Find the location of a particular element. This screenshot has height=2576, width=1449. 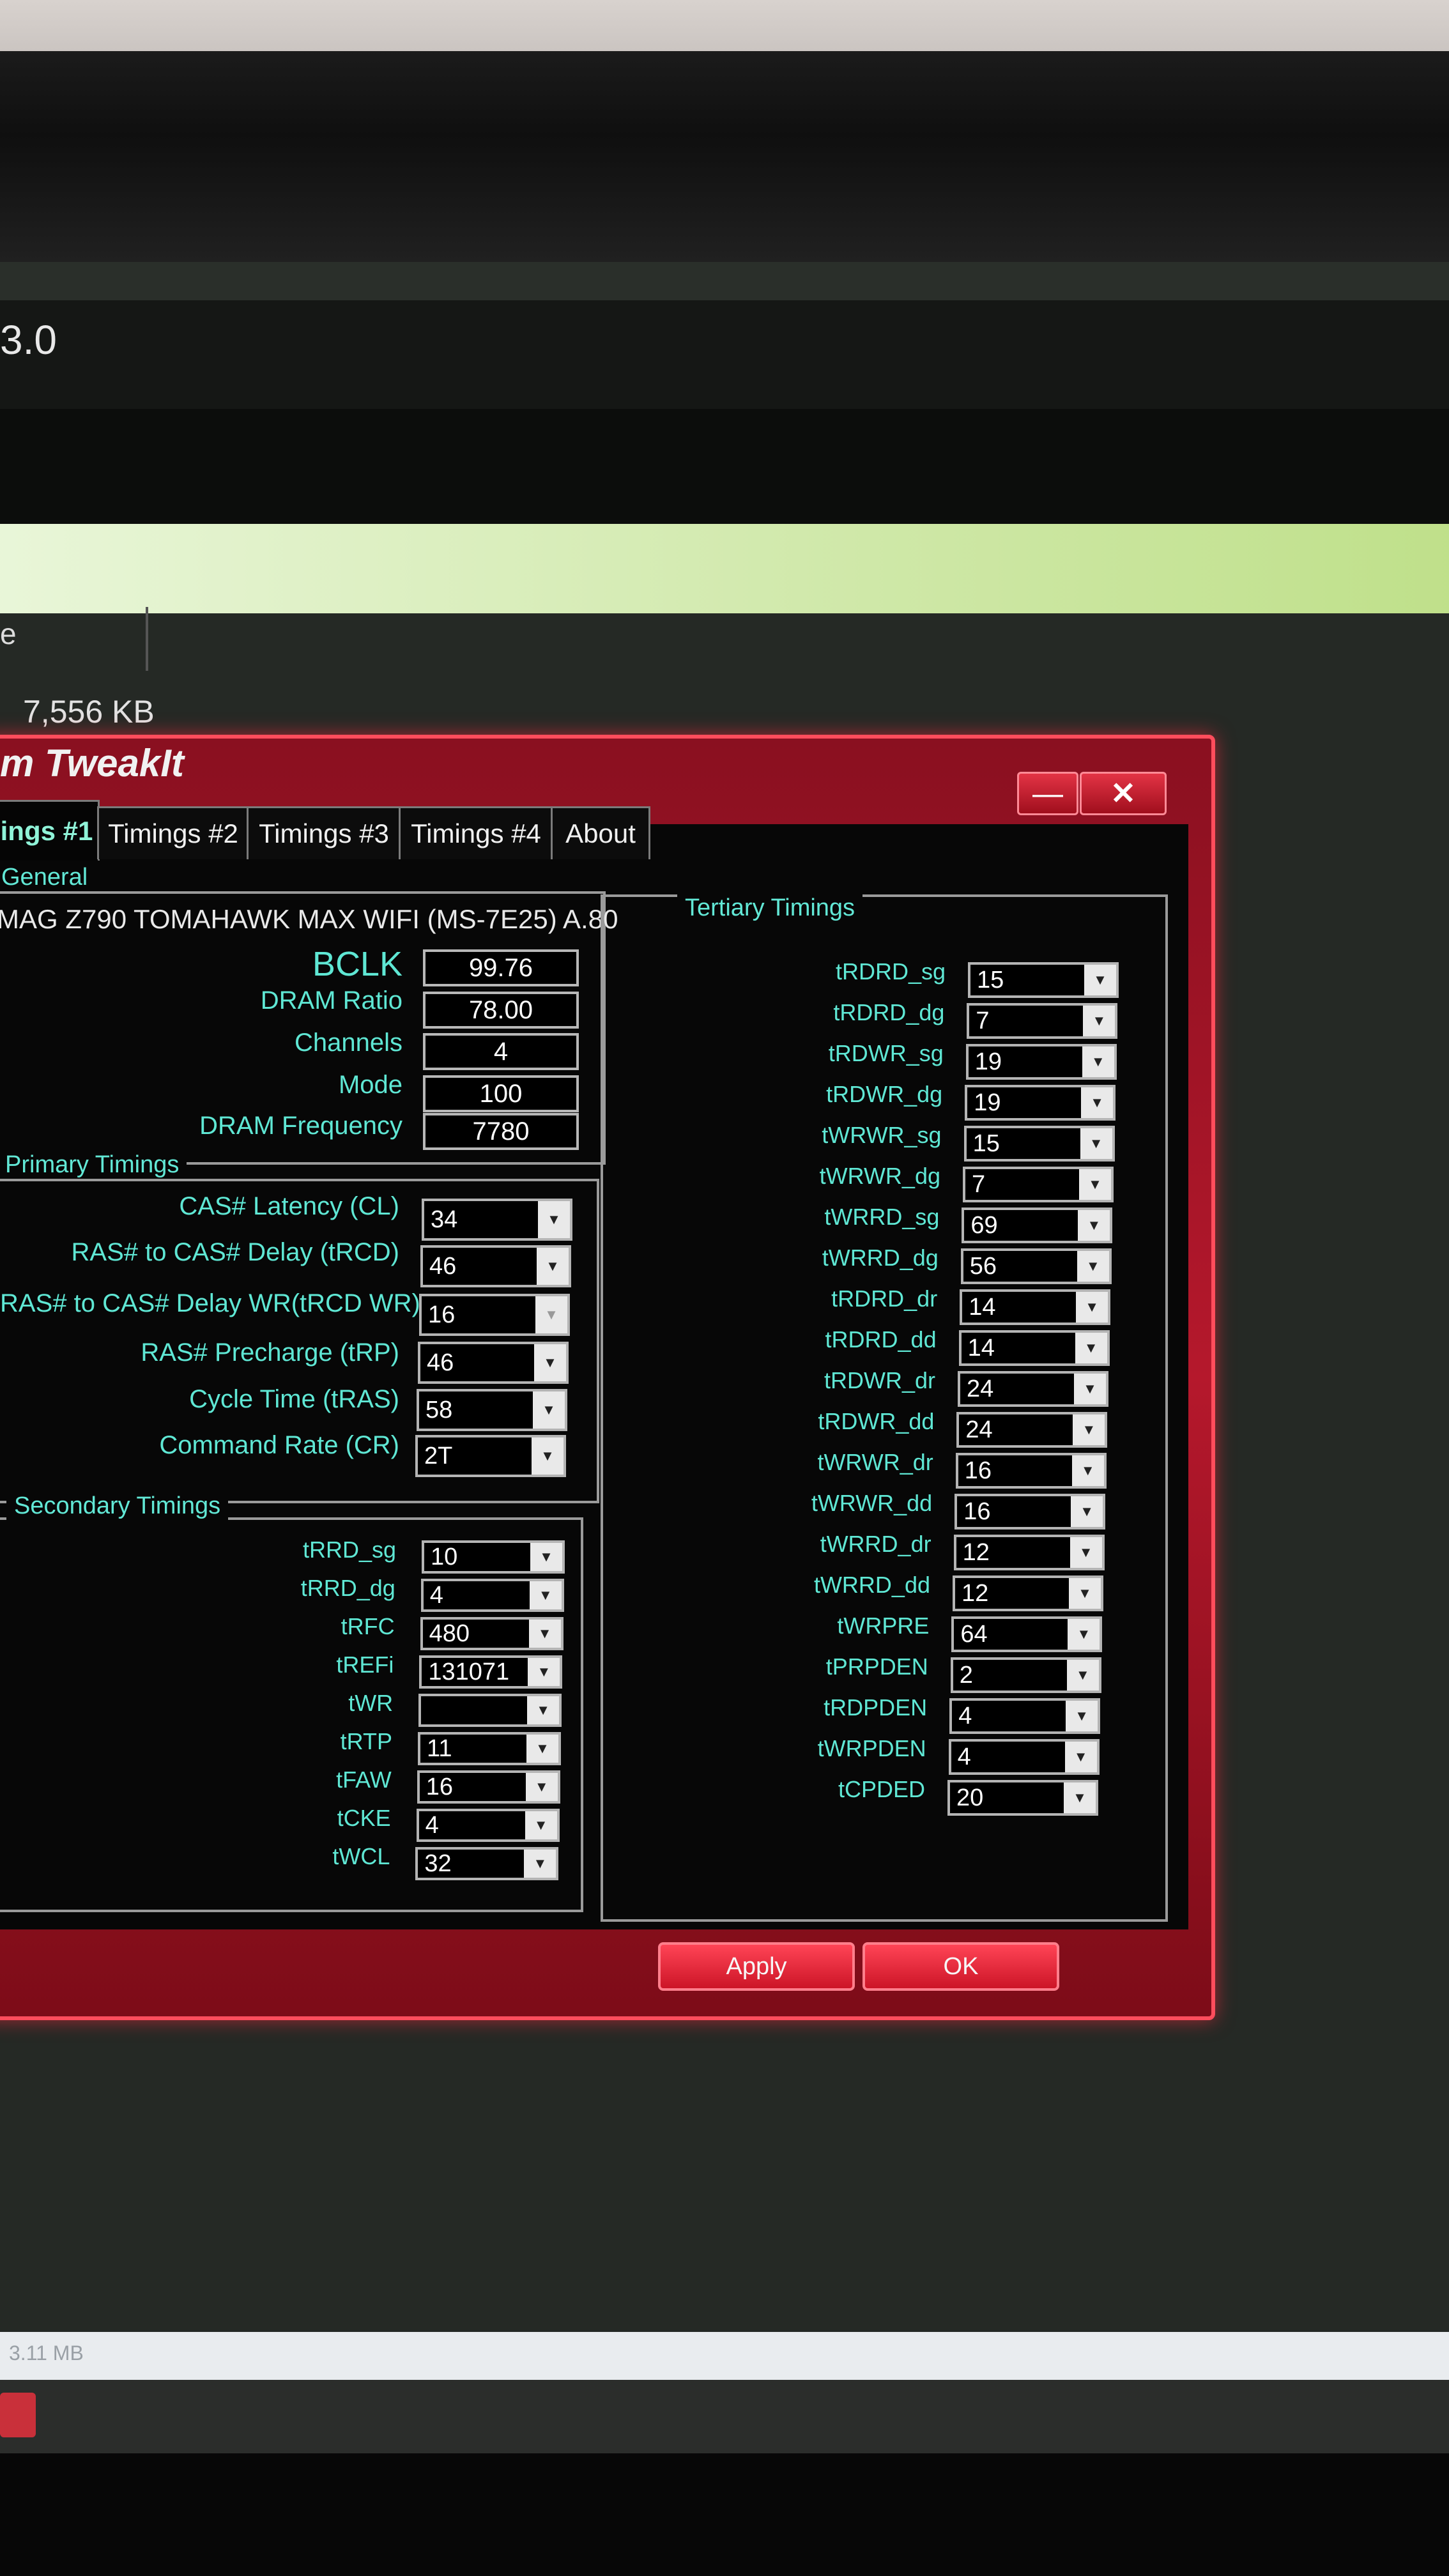

tab-about: About is located at coordinates (600, 832).